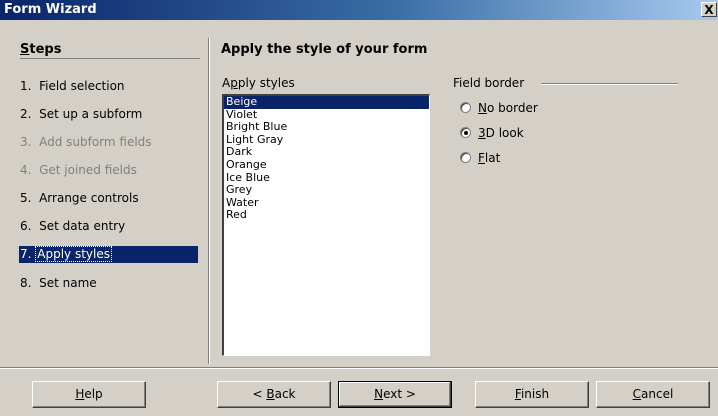  Describe the element at coordinates (480, 158) in the screenshot. I see `radio-flat: Flat` at that location.